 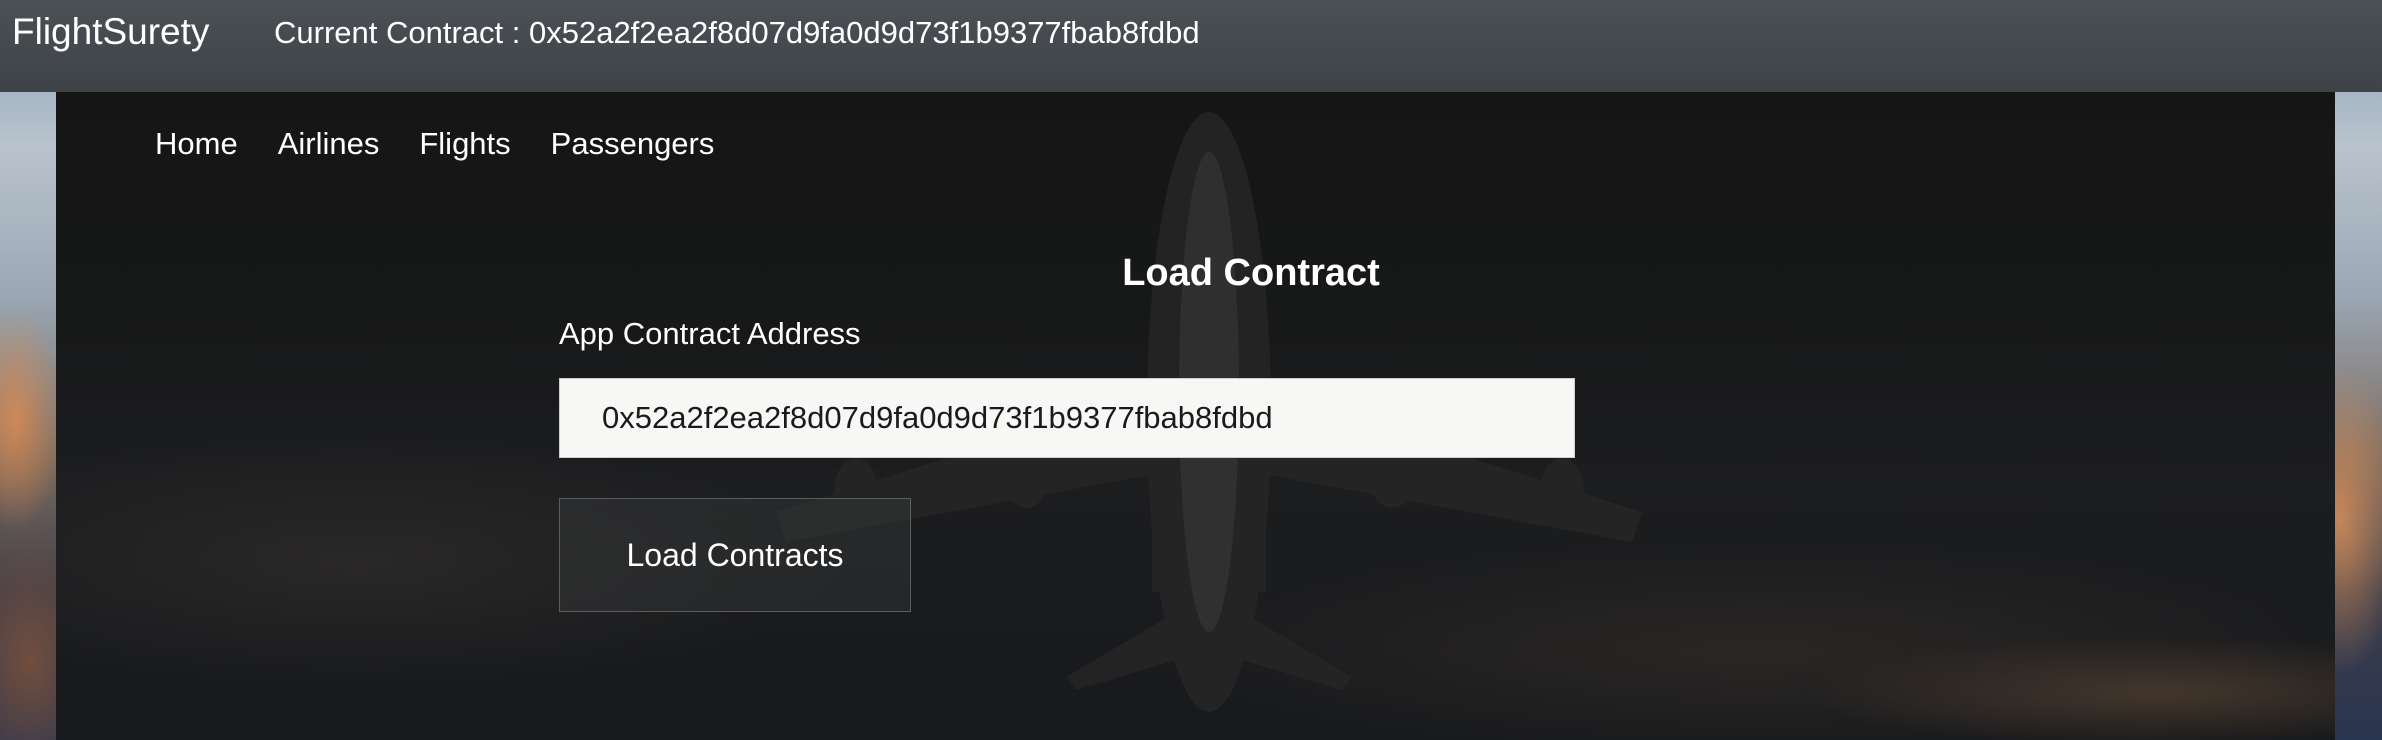 I want to click on app-contract-address-label: App Contract Address, so click(x=710, y=333).